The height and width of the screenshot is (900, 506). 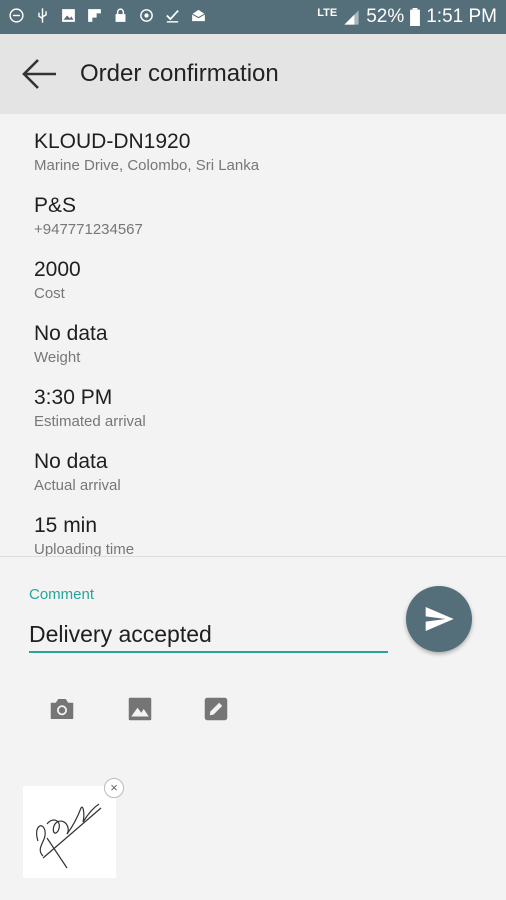 I want to click on signature-thumbnail, so click(x=69, y=832).